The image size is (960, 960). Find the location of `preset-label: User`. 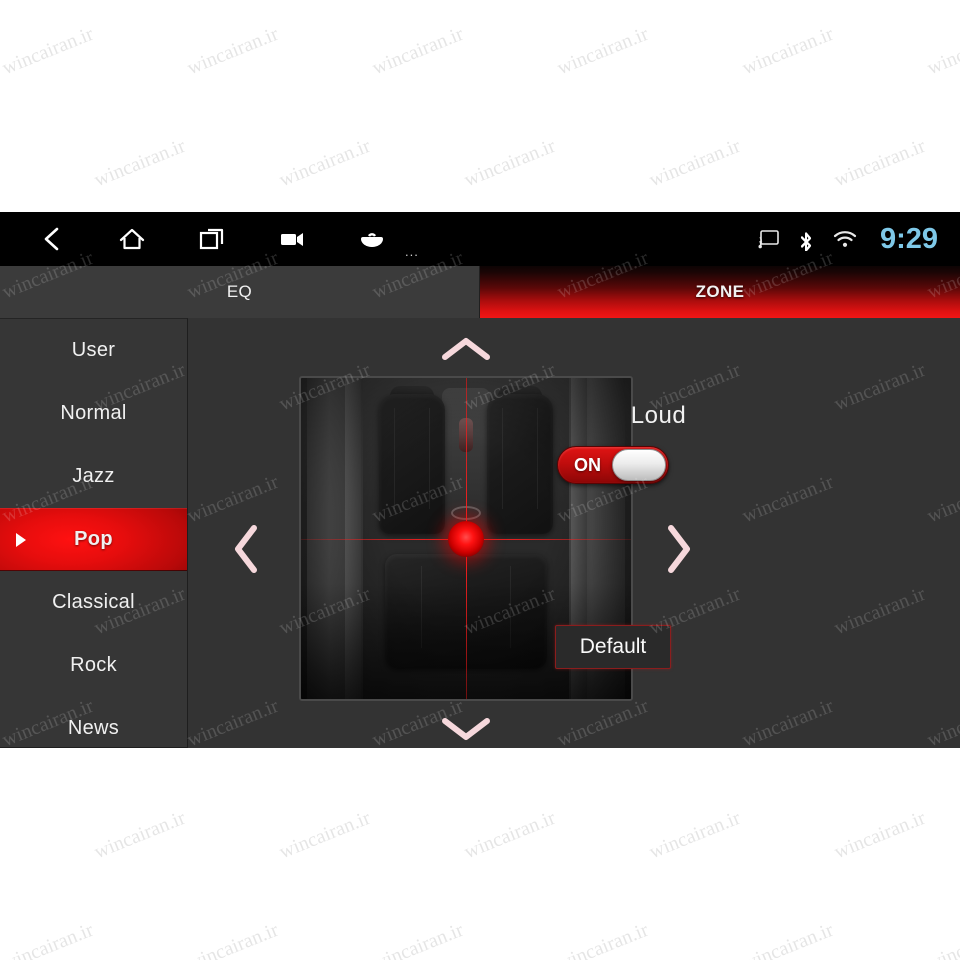

preset-label: User is located at coordinates (93, 350).